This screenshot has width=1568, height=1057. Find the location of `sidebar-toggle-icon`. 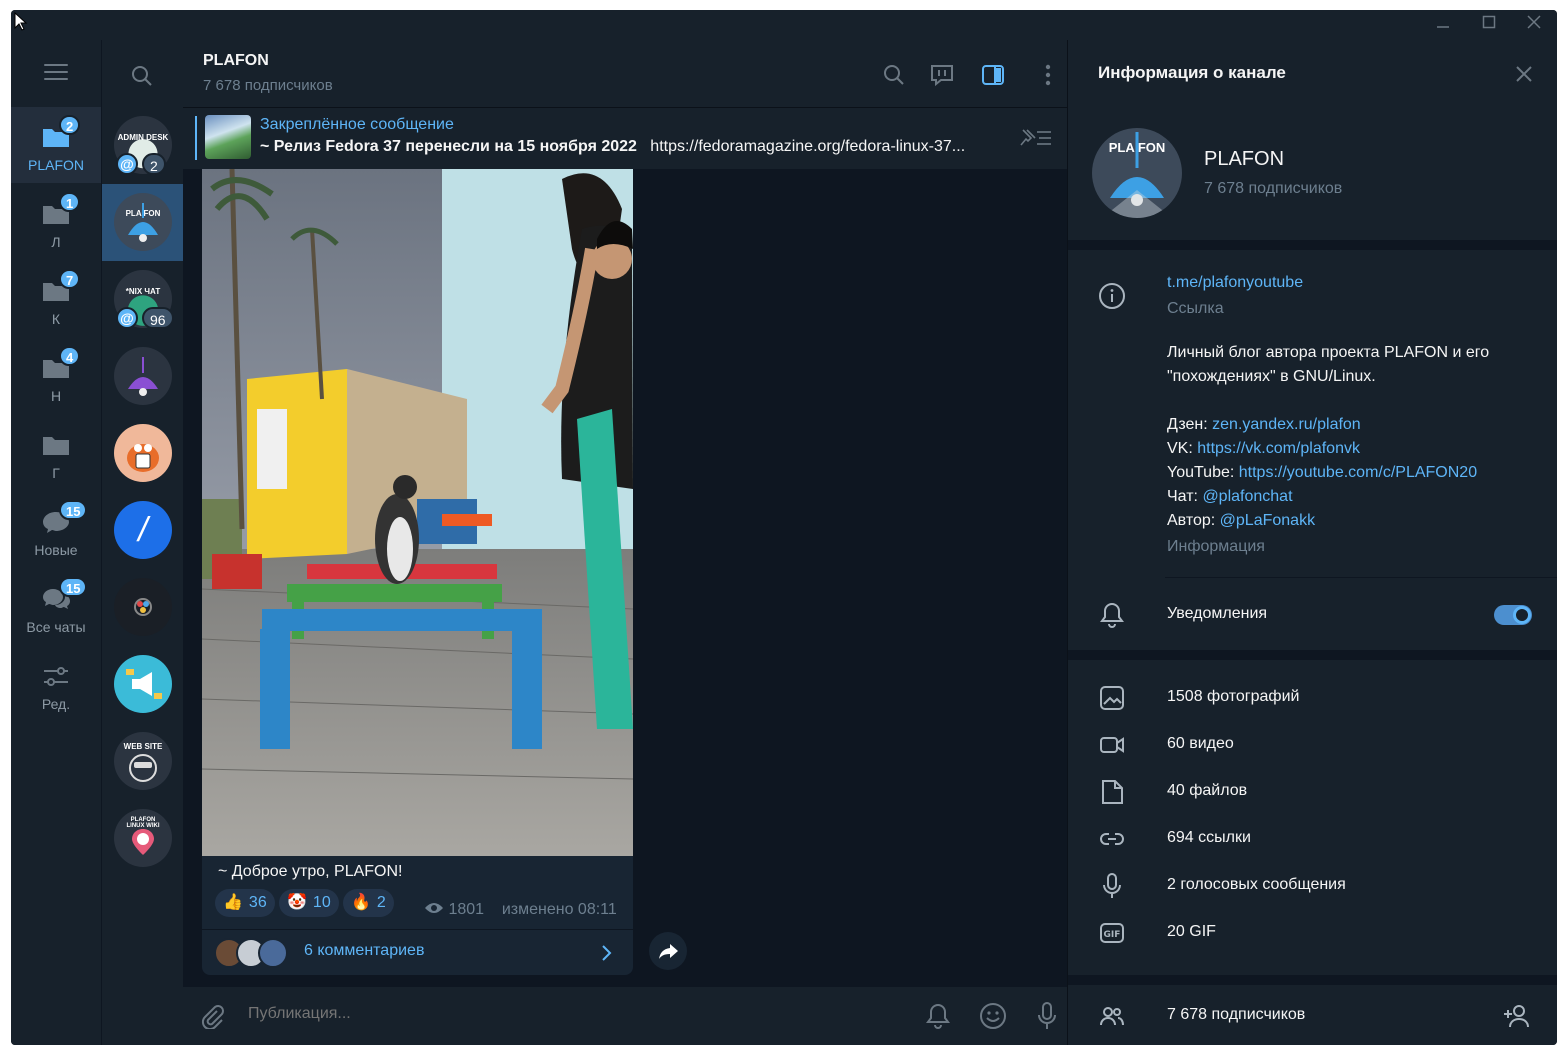

sidebar-toggle-icon is located at coordinates (993, 75).